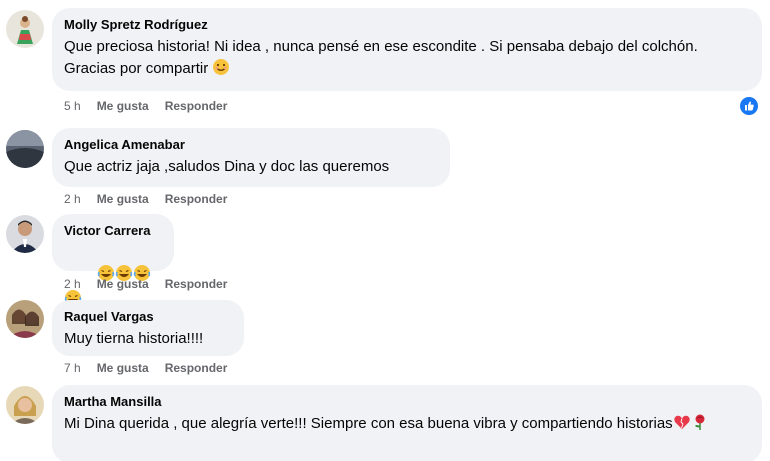 The width and height of the screenshot is (770, 461). Describe the element at coordinates (148, 316) in the screenshot. I see `comment-author: Raquel Vargas` at that location.